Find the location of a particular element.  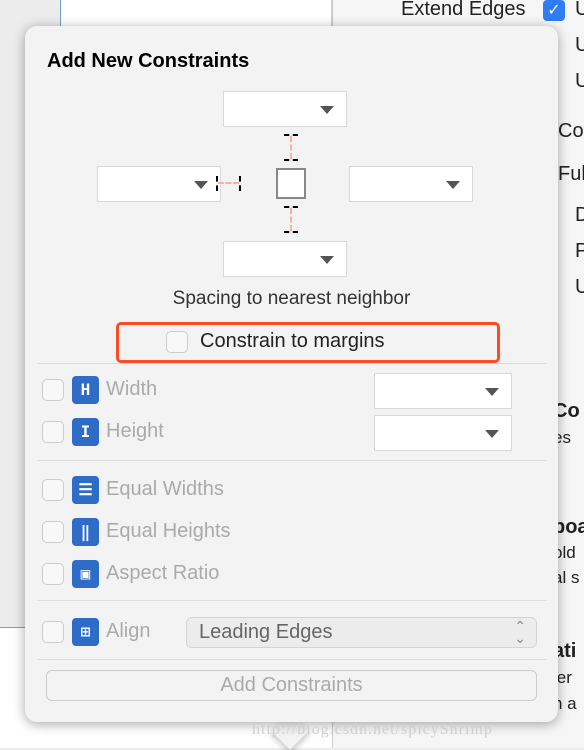

height-value-dropdown is located at coordinates (443, 433).